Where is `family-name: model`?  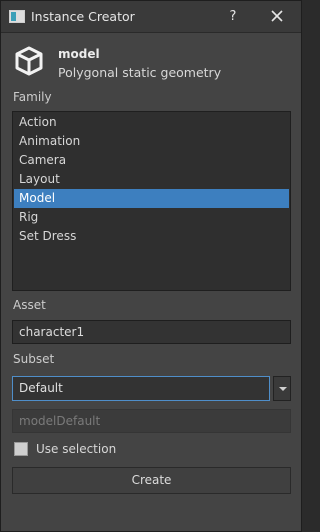 family-name: model is located at coordinates (79, 54).